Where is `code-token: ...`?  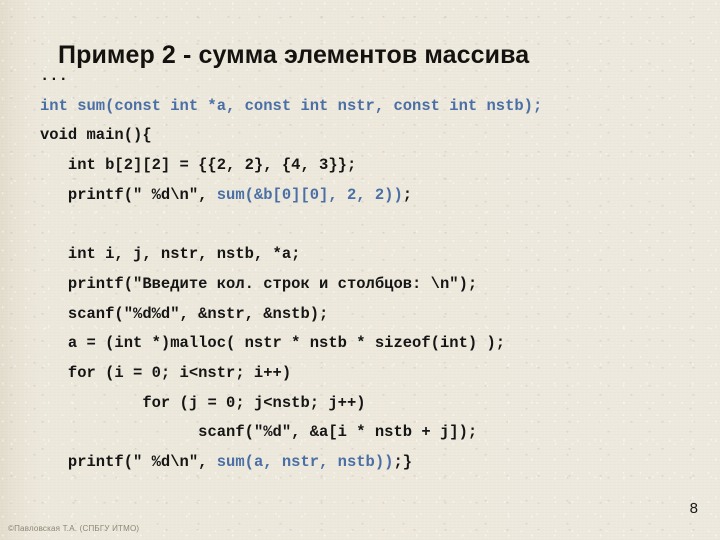
code-token: ... is located at coordinates (54, 76).